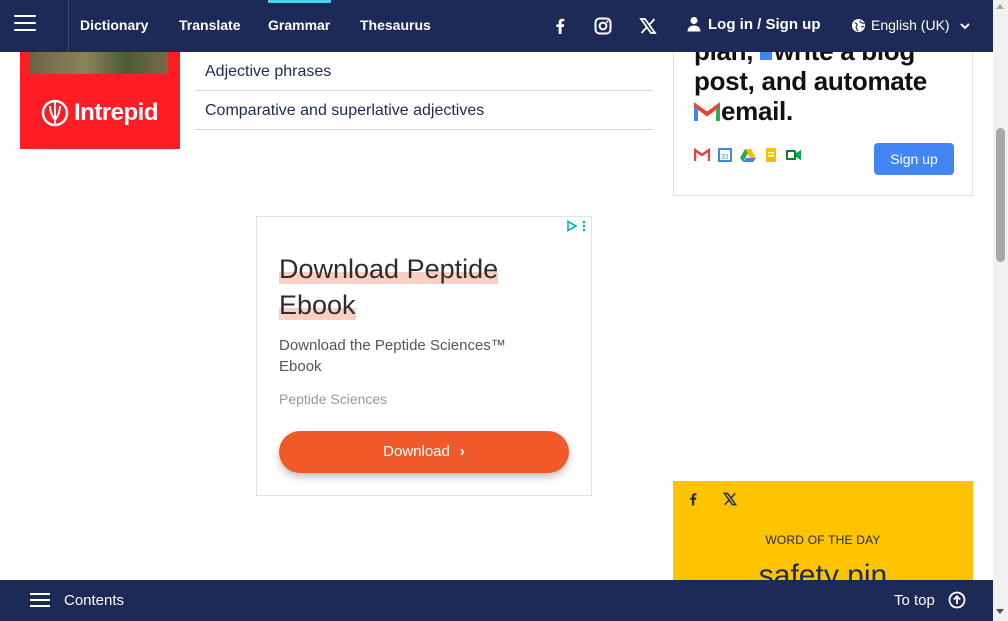  I want to click on workspace-app-icons: 31, so click(748, 155).